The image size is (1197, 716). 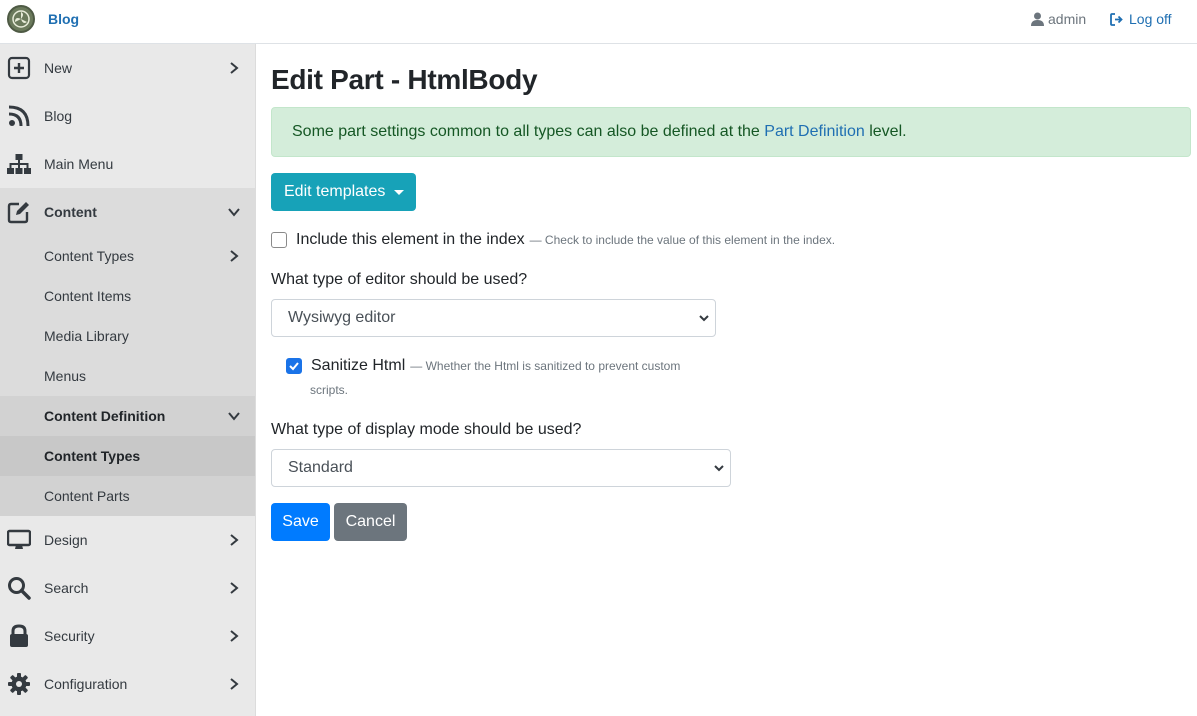 I want to click on sidebar-item-label: Security, so click(x=69, y=636).